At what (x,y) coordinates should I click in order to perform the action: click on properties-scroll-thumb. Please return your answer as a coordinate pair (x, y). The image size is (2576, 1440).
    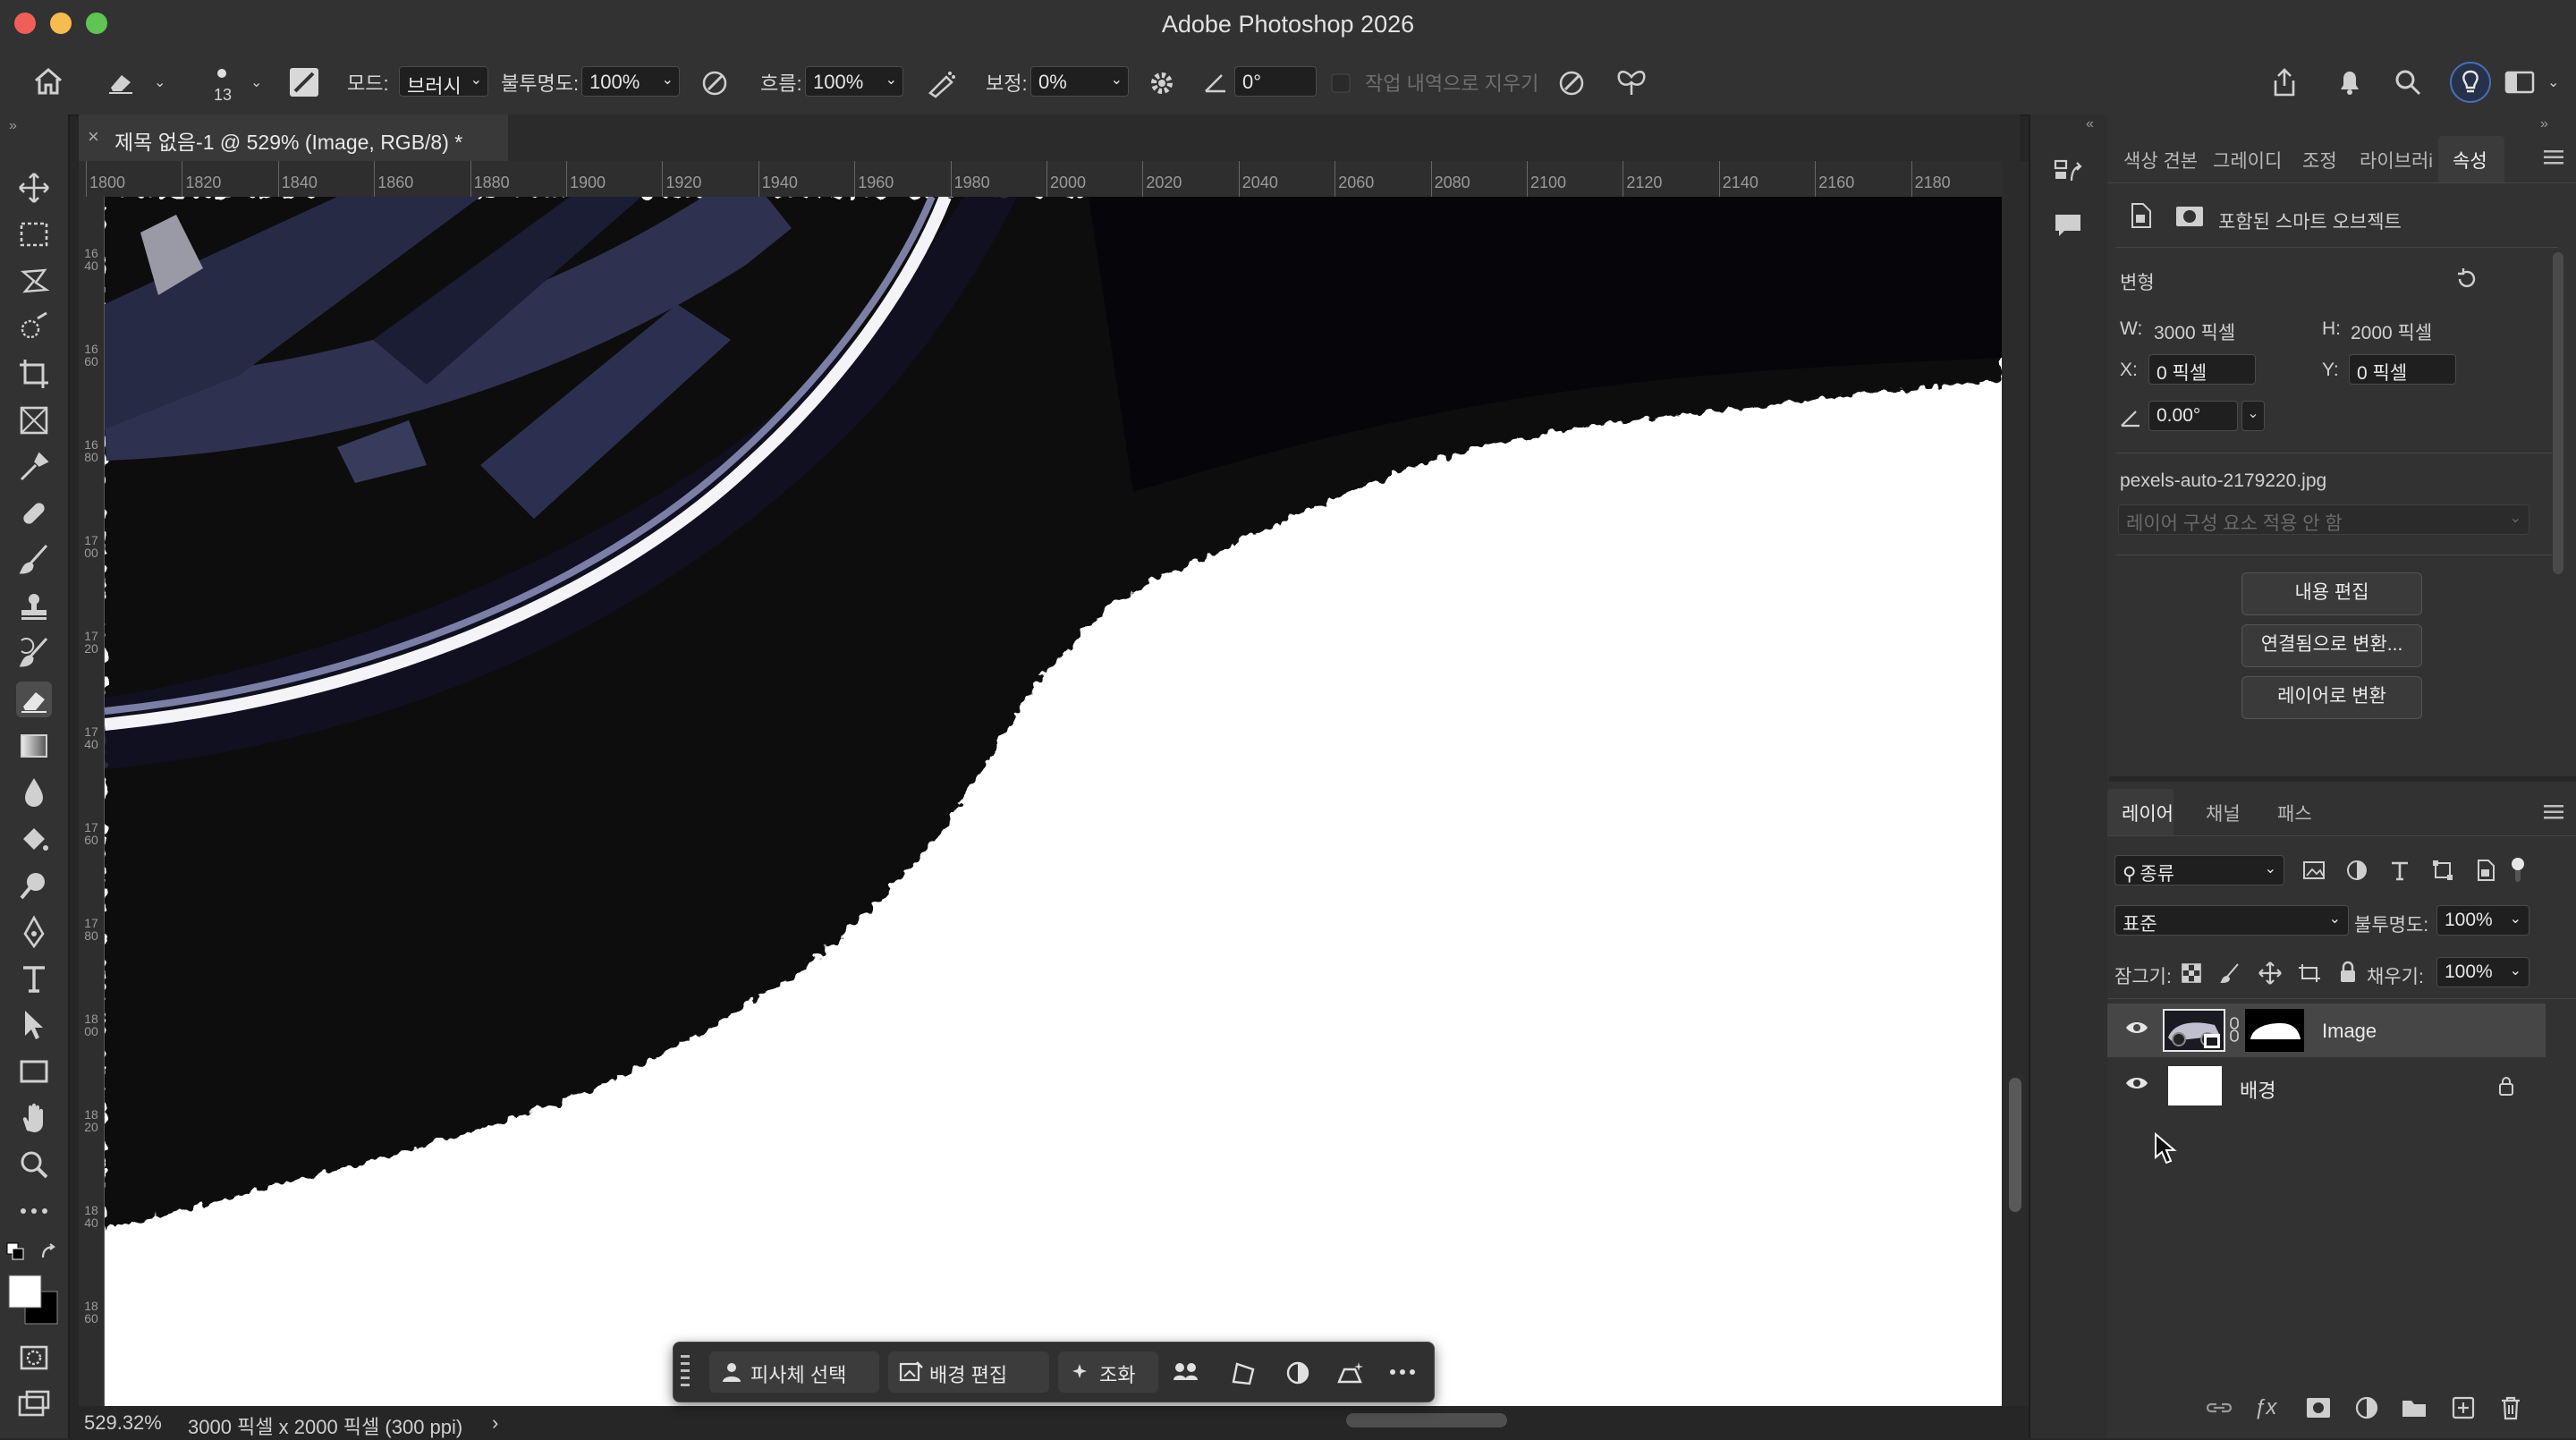
    Looking at the image, I should click on (2558, 413).